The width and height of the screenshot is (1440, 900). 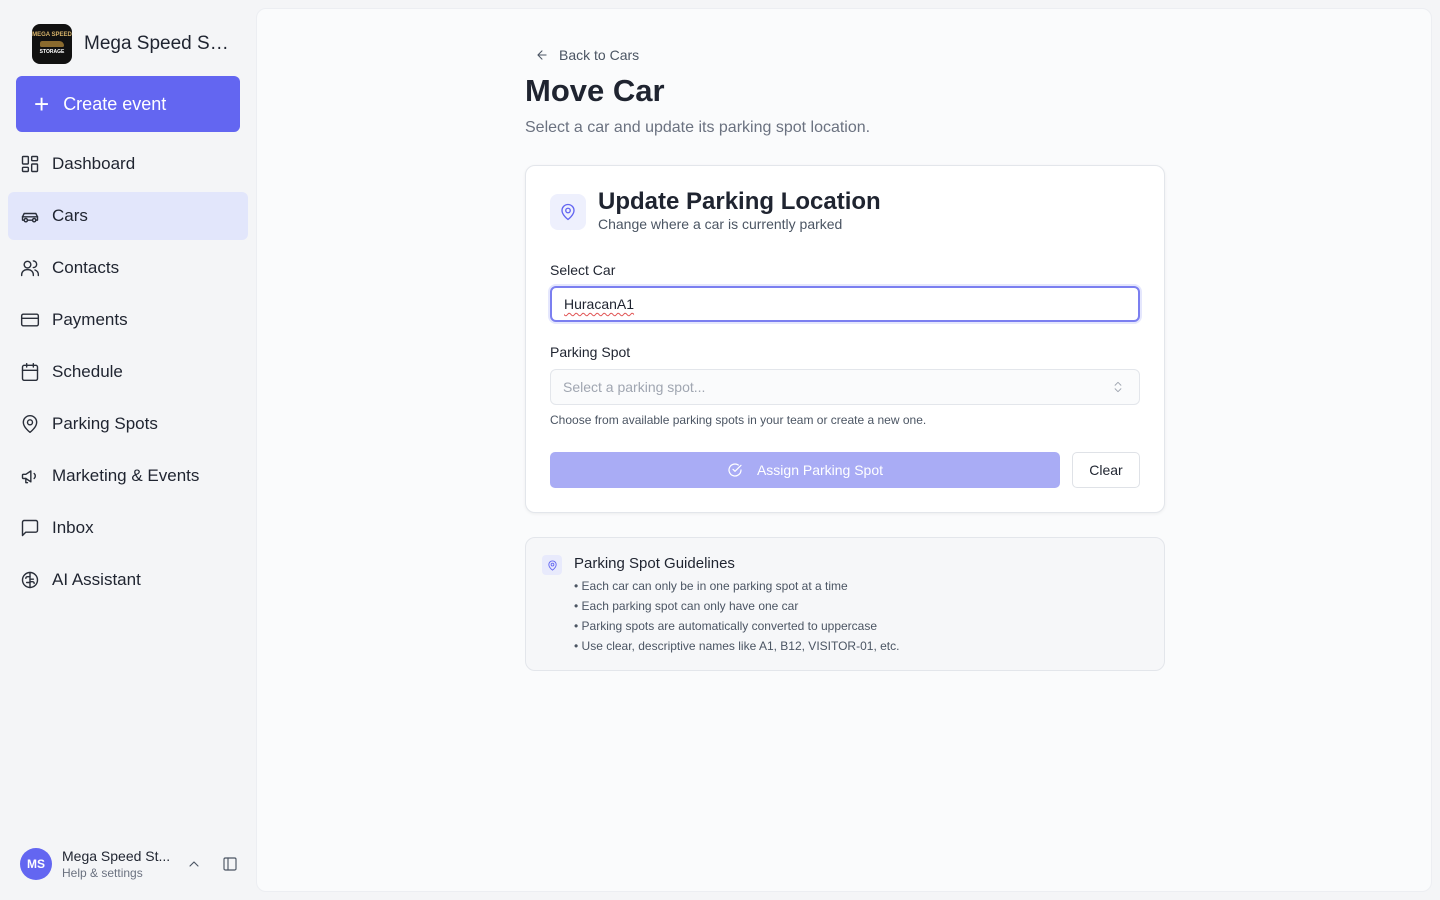 I want to click on brain-icon, so click(x=30, y=580).